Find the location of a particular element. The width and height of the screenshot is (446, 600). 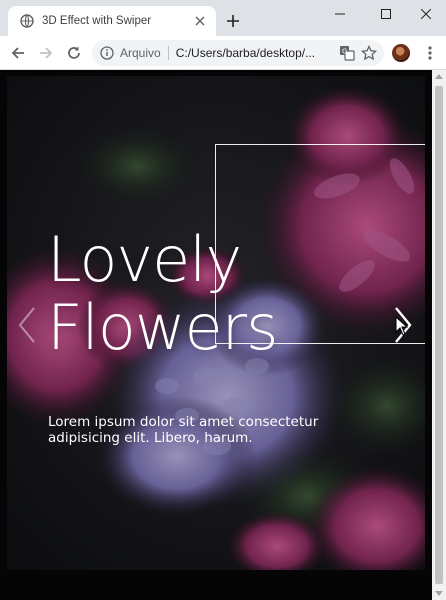

translate-icon: G is located at coordinates (347, 53).